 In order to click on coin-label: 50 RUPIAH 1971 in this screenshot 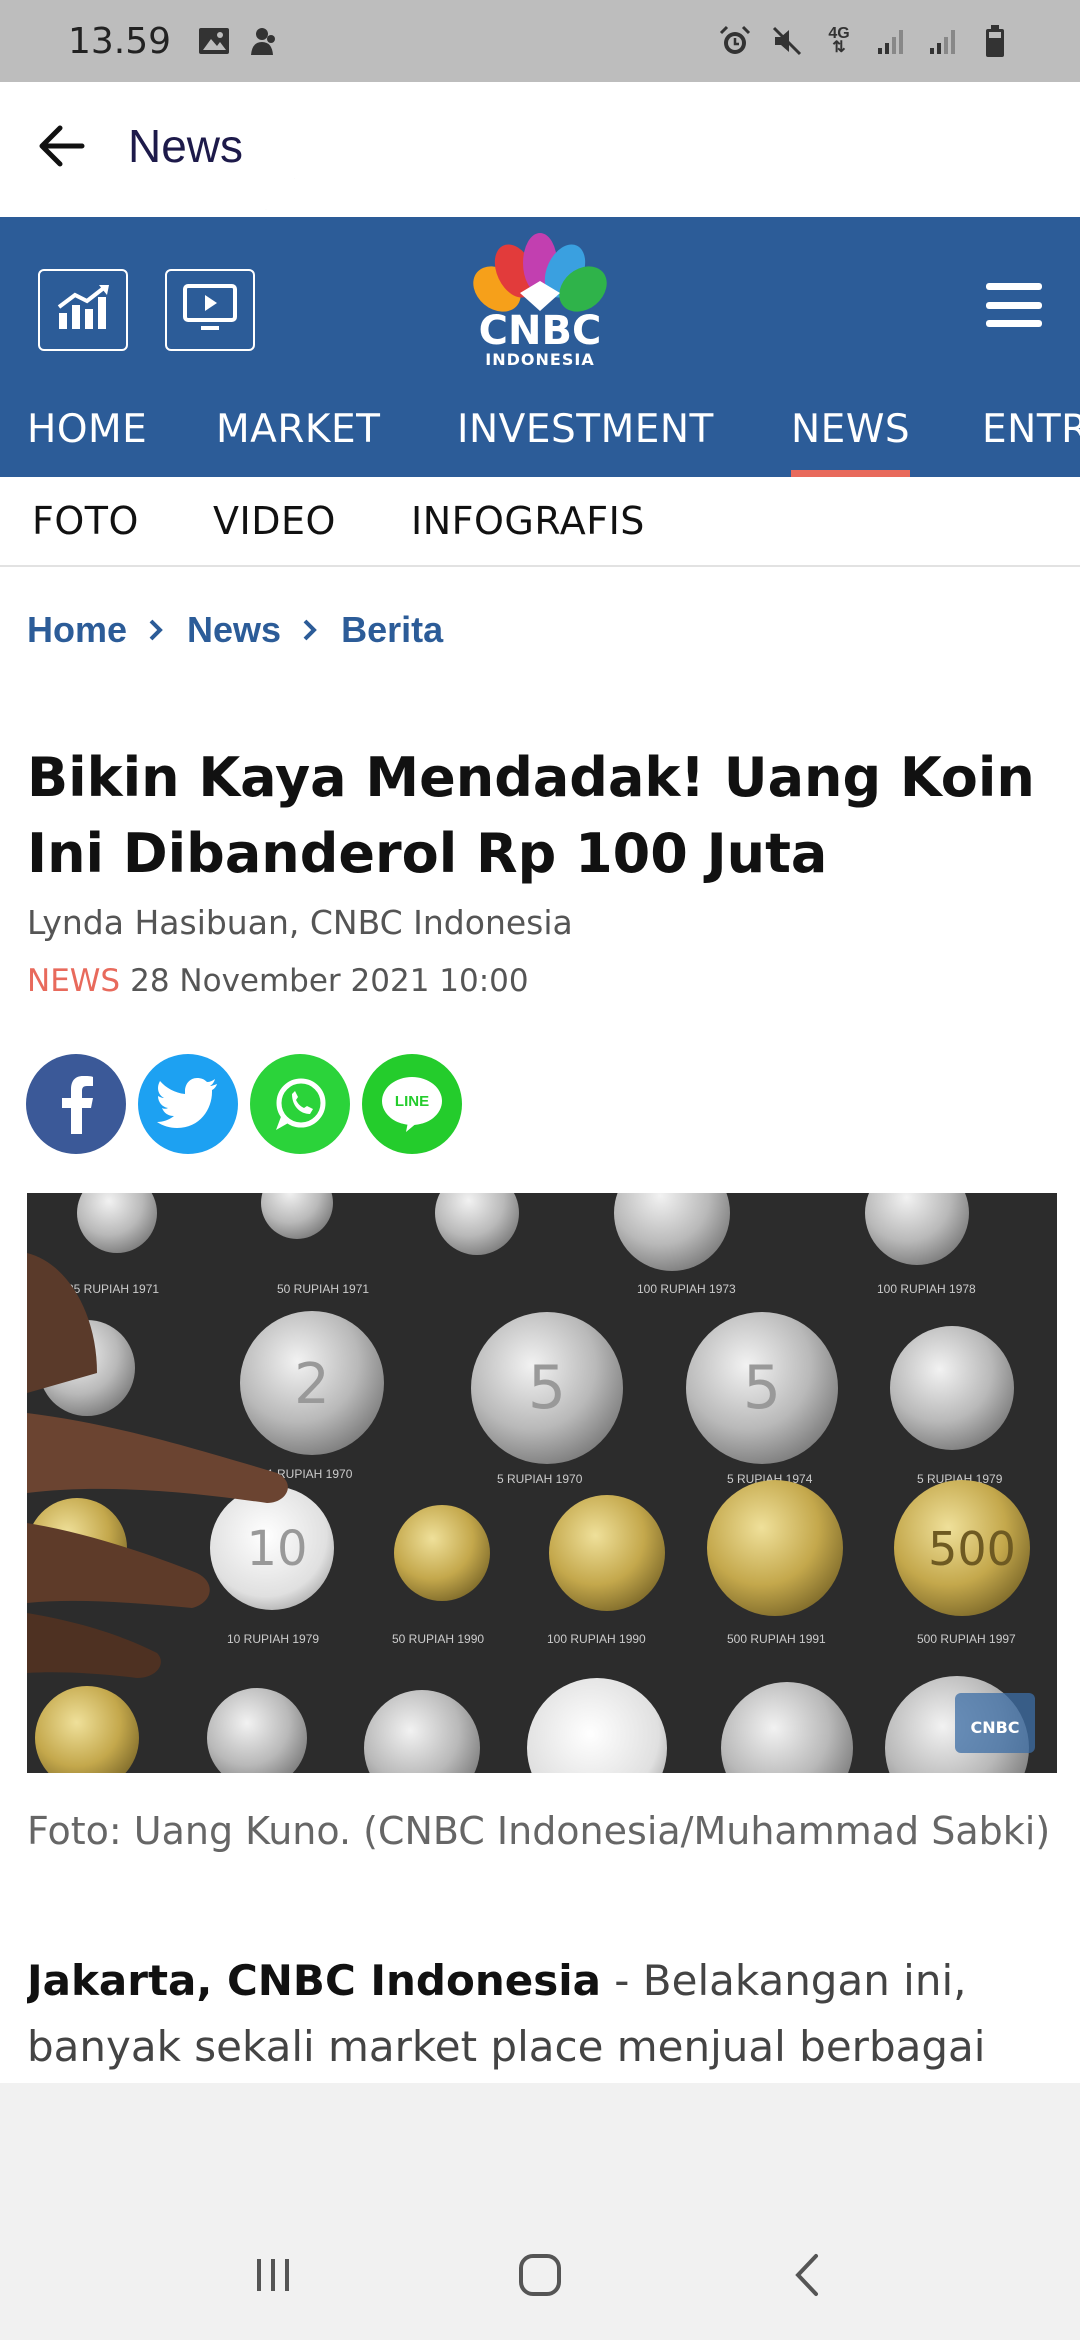, I will do `click(323, 1289)`.